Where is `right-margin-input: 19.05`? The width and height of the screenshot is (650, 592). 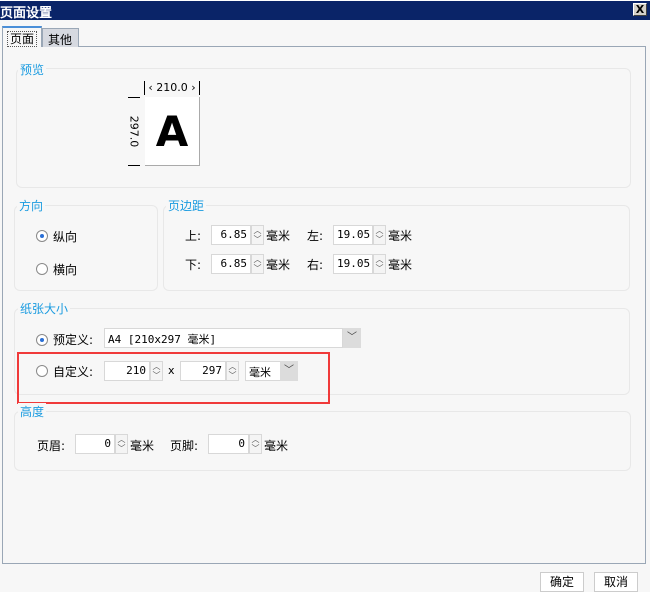
right-margin-input: 19.05 is located at coordinates (353, 264).